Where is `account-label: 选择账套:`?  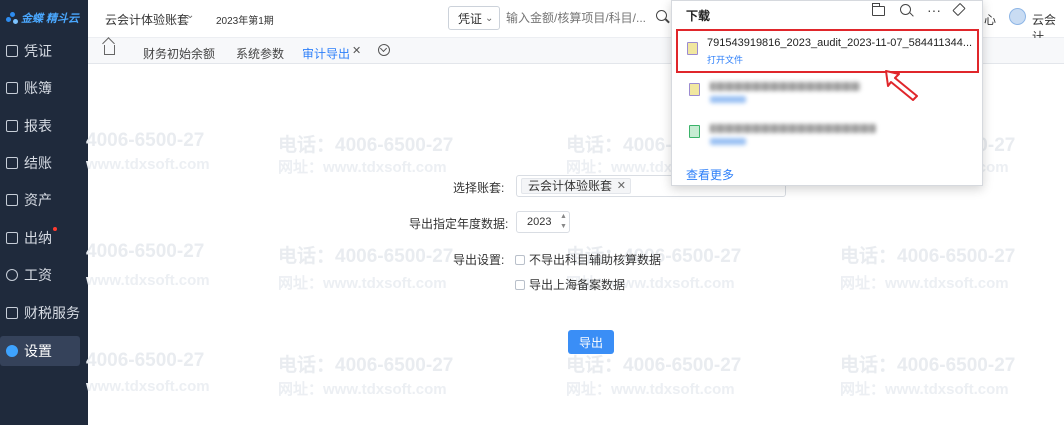 account-label: 选择账套: is located at coordinates (479, 188).